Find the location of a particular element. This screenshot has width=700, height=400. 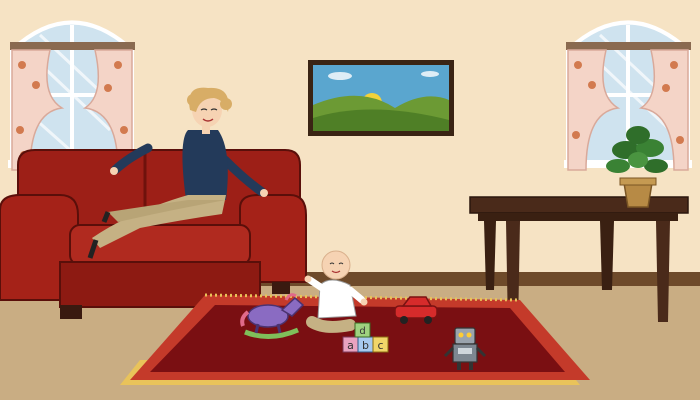

landscape-painting is located at coordinates (381, 98).